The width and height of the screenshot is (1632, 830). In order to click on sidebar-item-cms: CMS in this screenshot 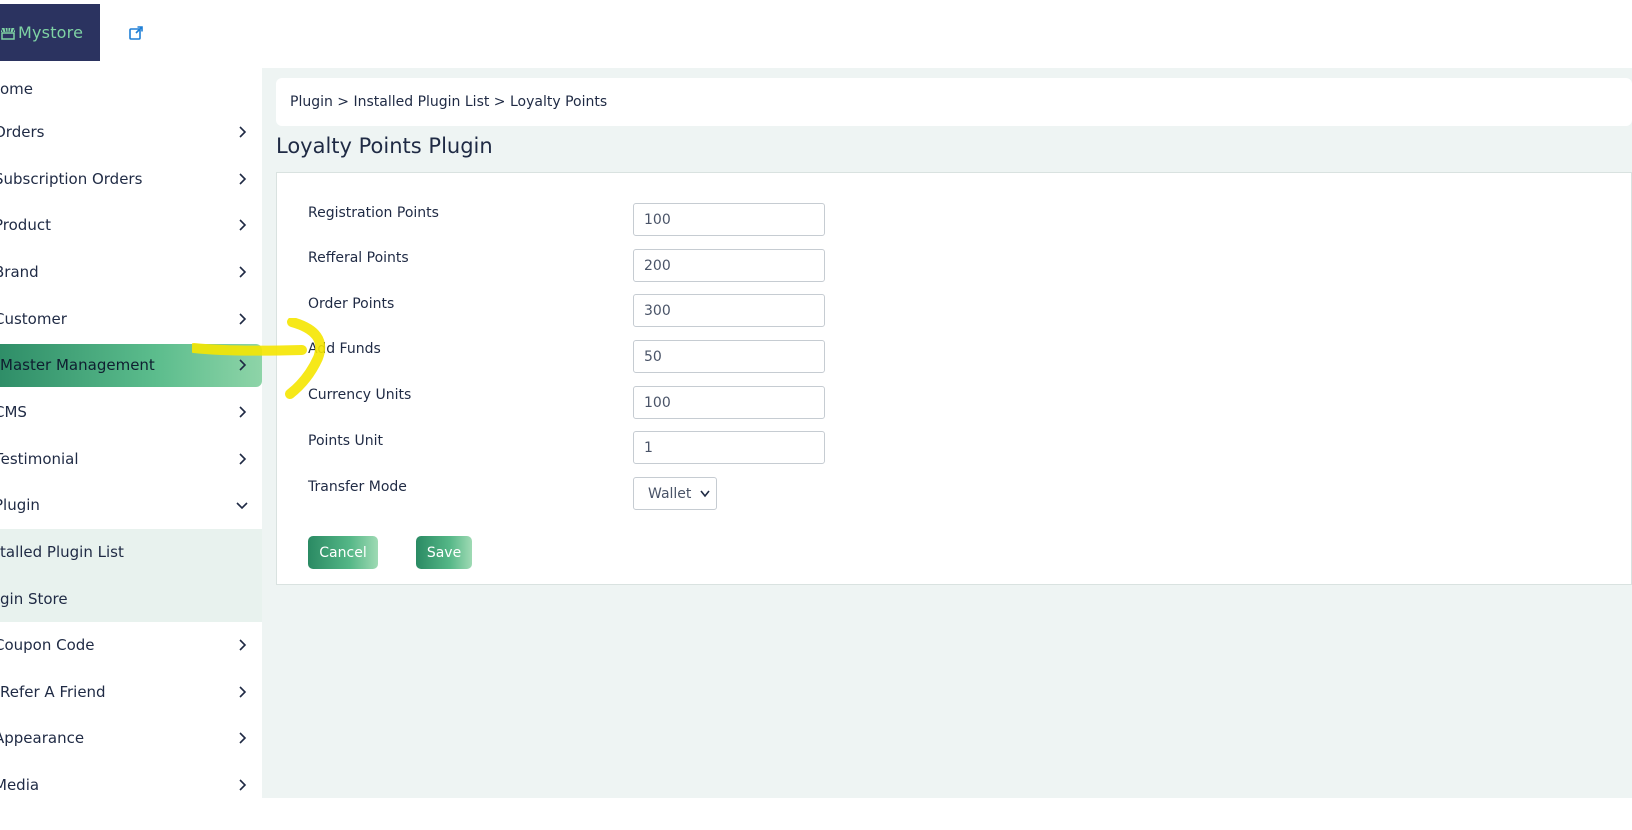, I will do `click(131, 412)`.